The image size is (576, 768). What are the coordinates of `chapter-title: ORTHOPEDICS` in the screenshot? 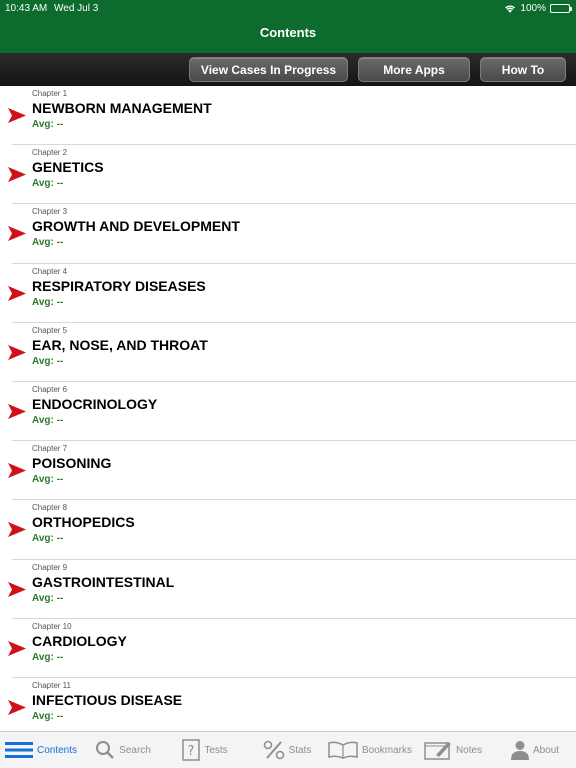 It's located at (83, 522).